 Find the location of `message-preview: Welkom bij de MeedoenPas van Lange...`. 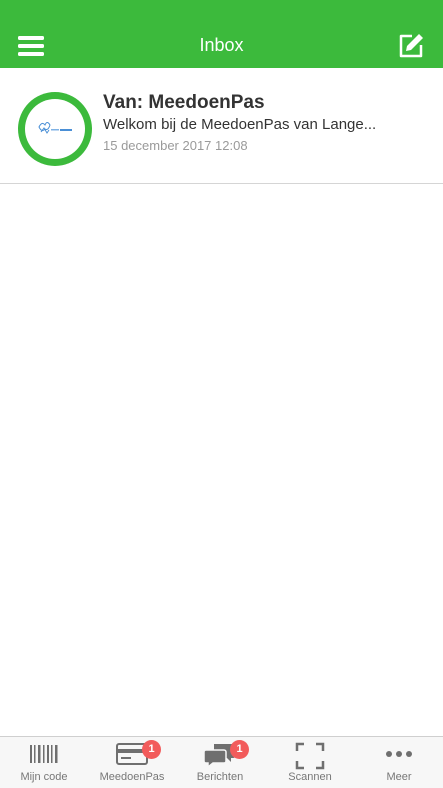

message-preview: Welkom bij de MeedoenPas van Lange... is located at coordinates (240, 124).